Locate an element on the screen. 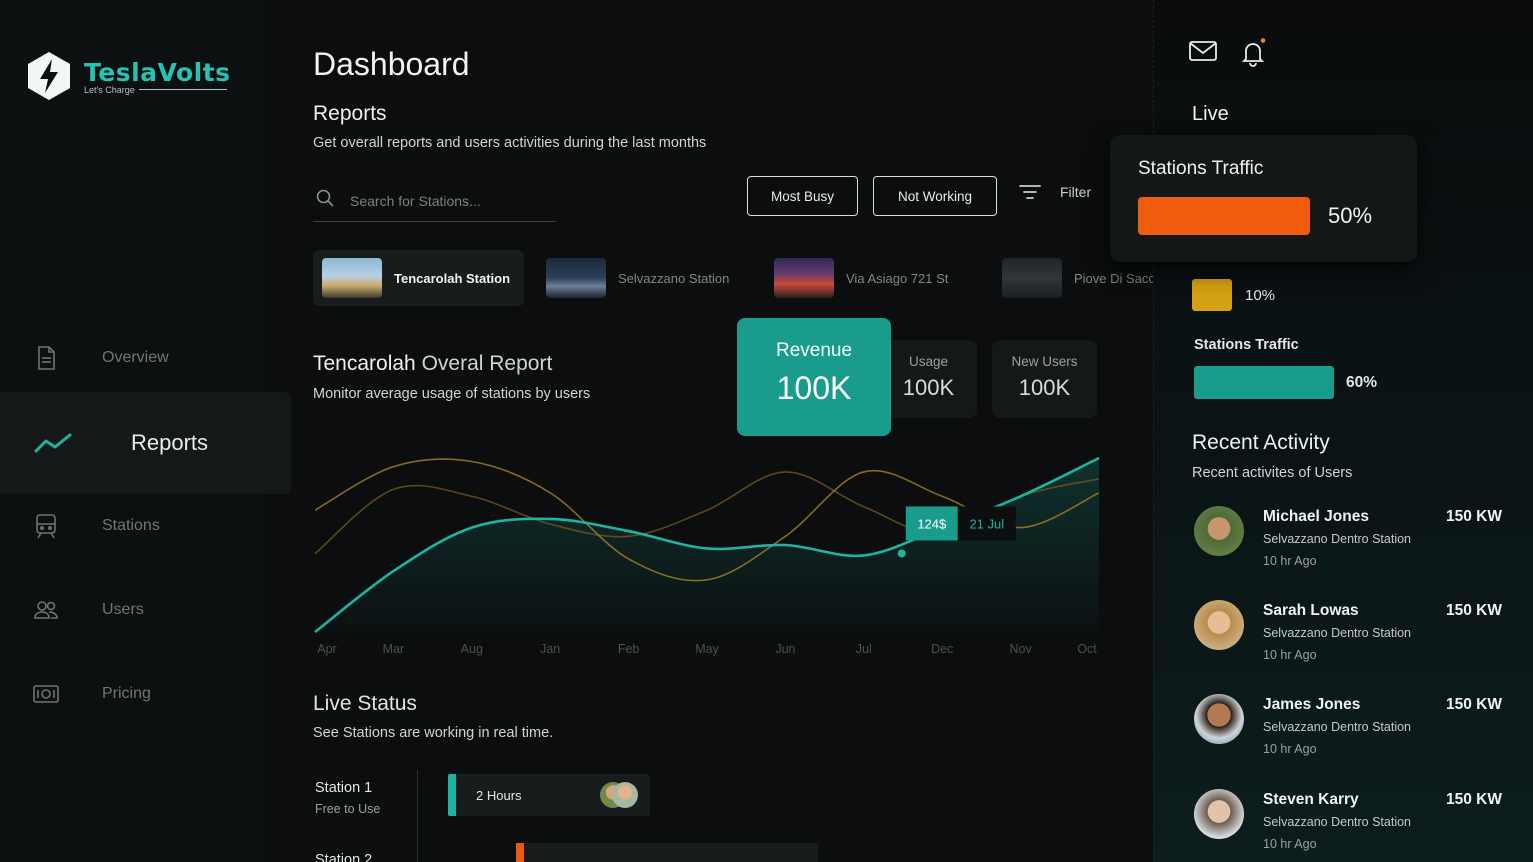 This screenshot has width=1533, height=862. bell-icon is located at coordinates (1253, 53).